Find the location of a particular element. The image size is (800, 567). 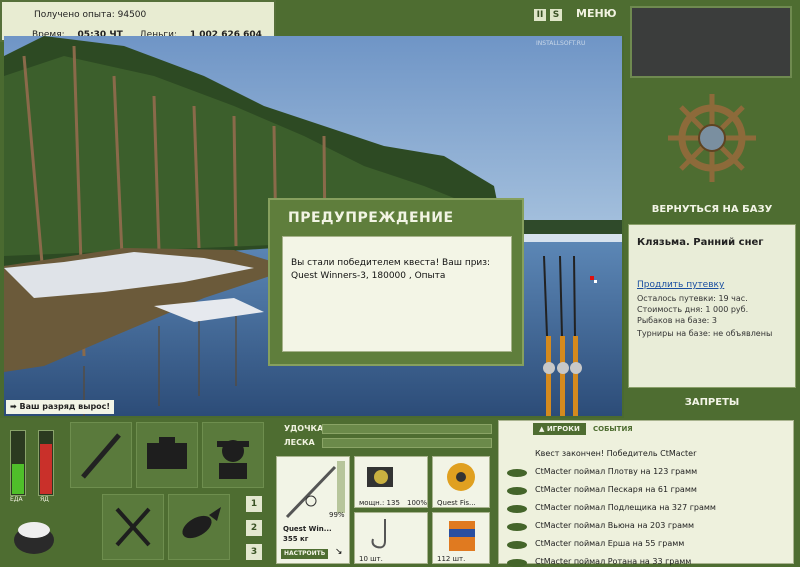

tournaments-info: Турниры на базе: не объявлены is located at coordinates (705, 333).